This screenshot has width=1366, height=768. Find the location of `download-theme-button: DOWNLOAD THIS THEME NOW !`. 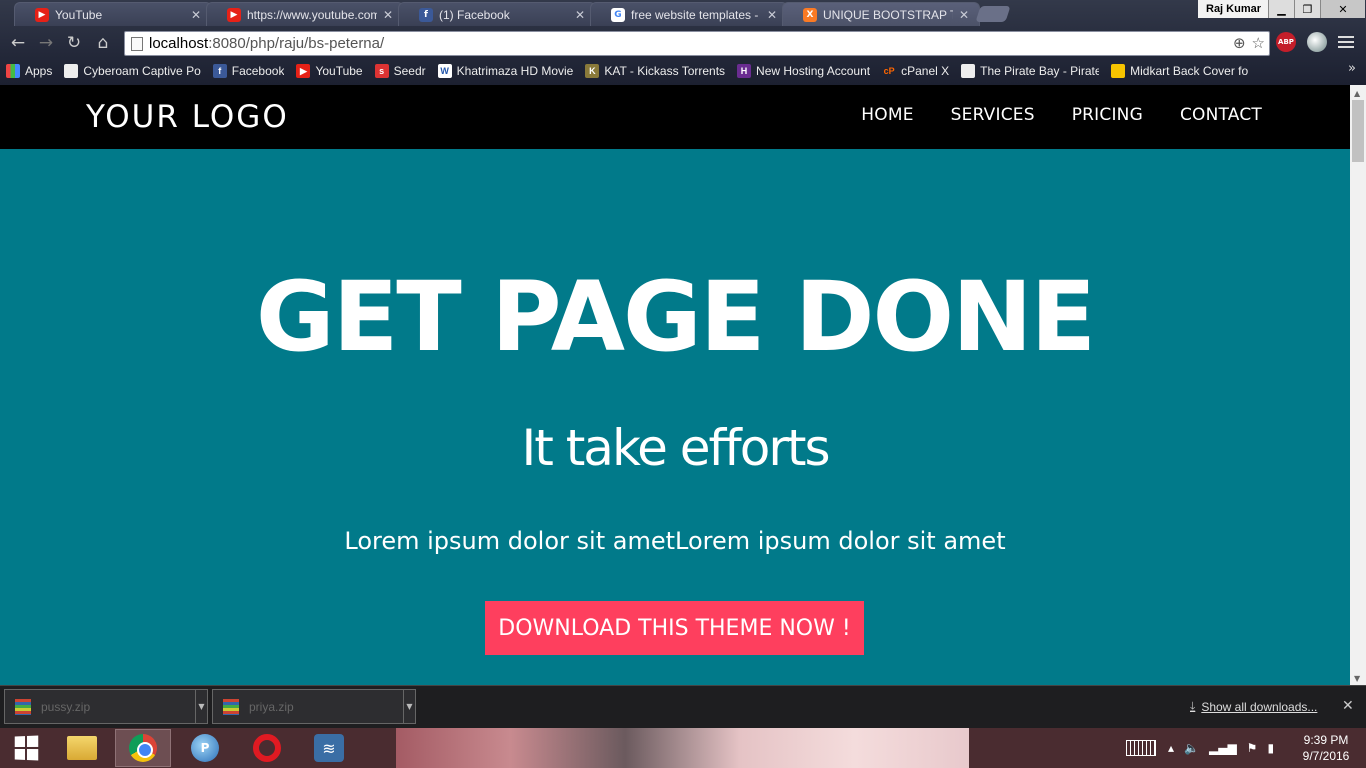

download-theme-button: DOWNLOAD THIS THEME NOW ! is located at coordinates (674, 628).